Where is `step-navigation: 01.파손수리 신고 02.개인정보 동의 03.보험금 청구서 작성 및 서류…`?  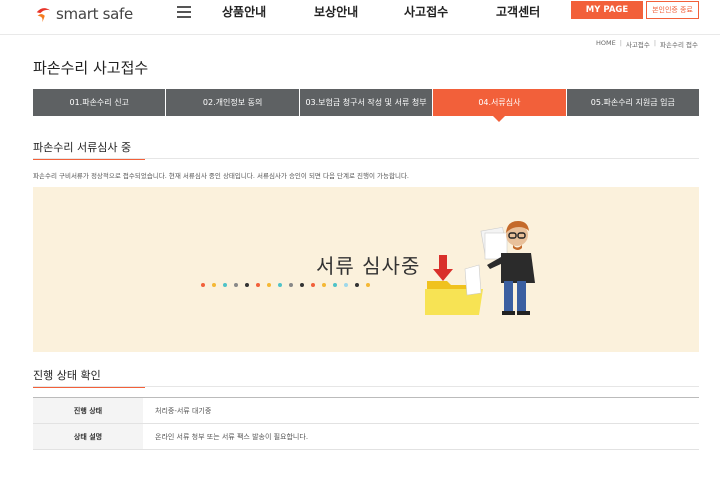
step-navigation: 01.파손수리 신고 02.개인정보 동의 03.보험금 청구서 작성 및 서류… is located at coordinates (366, 105).